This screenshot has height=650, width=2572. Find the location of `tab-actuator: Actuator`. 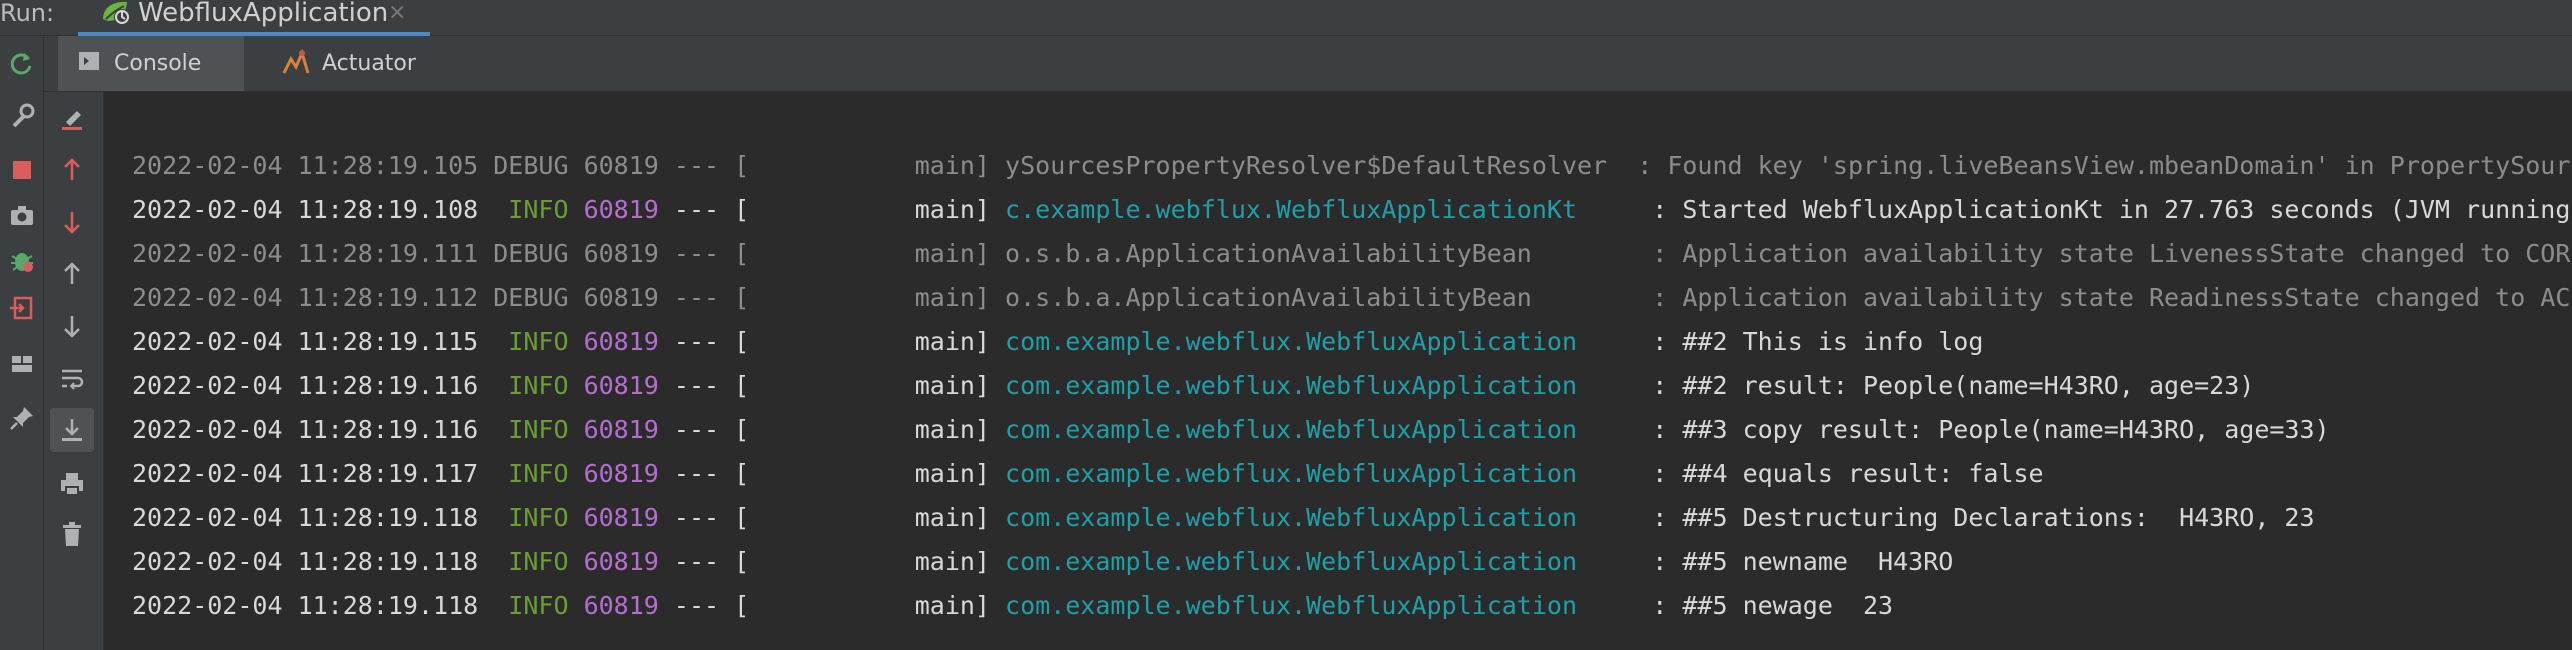

tab-actuator: Actuator is located at coordinates (344, 63).